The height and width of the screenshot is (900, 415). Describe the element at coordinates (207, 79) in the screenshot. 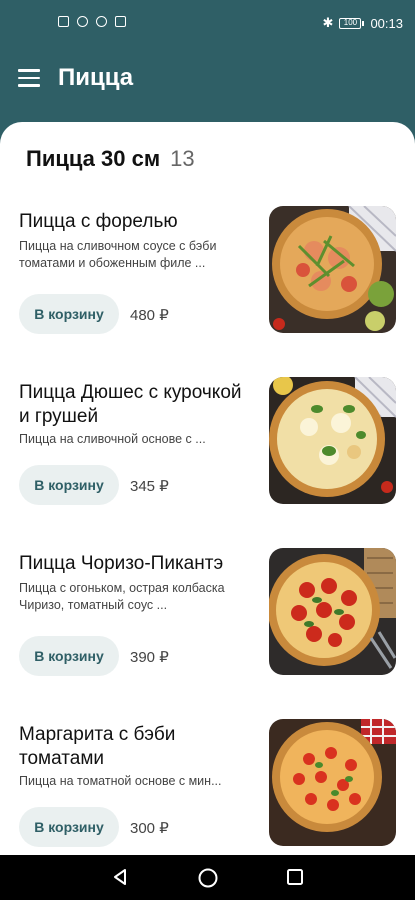

I see `app-bar: Пицца` at that location.